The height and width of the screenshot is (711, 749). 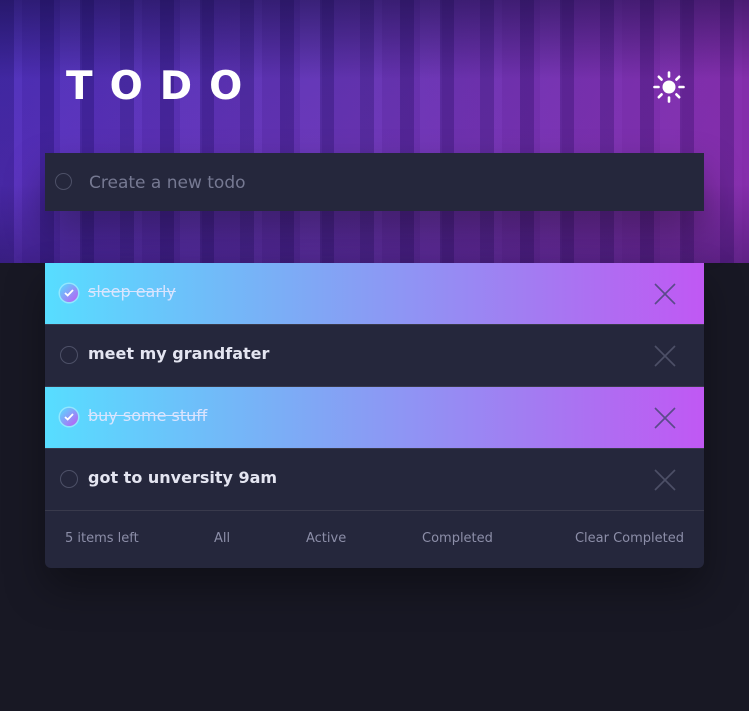 What do you see at coordinates (179, 353) in the screenshot?
I see `todo-text: meet my grandfater` at bounding box center [179, 353].